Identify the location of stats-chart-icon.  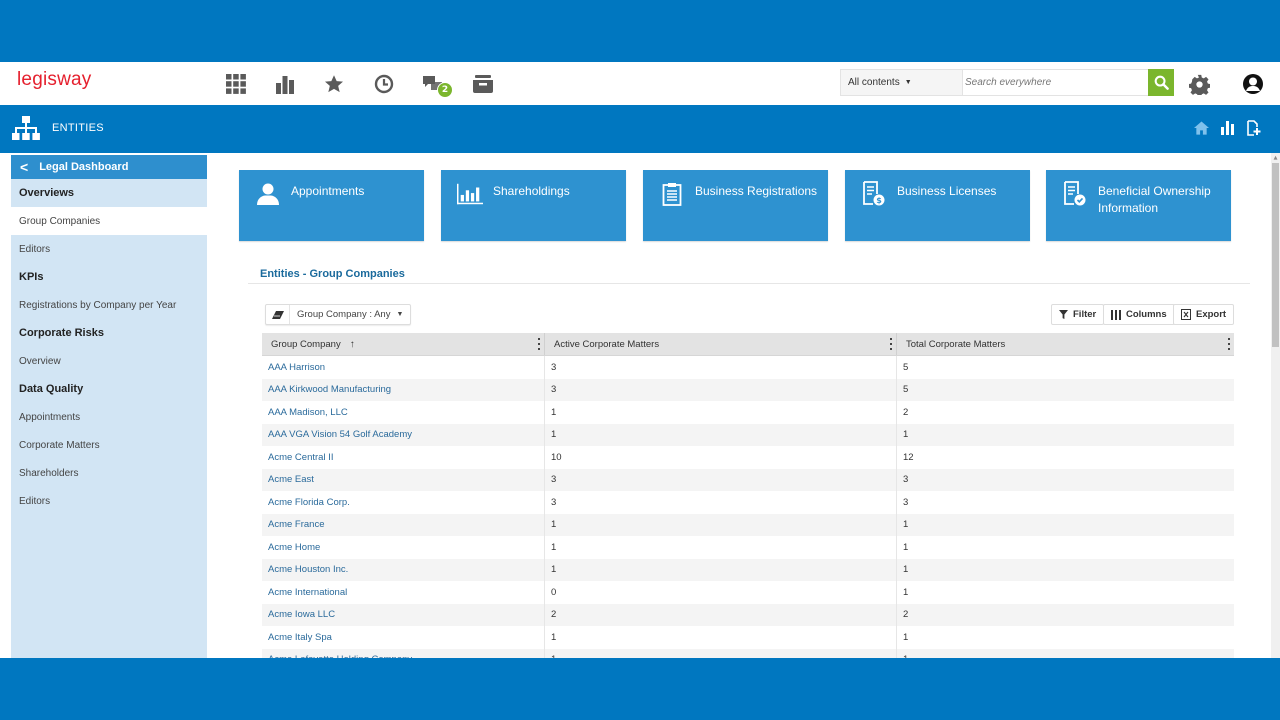
(1227, 129).